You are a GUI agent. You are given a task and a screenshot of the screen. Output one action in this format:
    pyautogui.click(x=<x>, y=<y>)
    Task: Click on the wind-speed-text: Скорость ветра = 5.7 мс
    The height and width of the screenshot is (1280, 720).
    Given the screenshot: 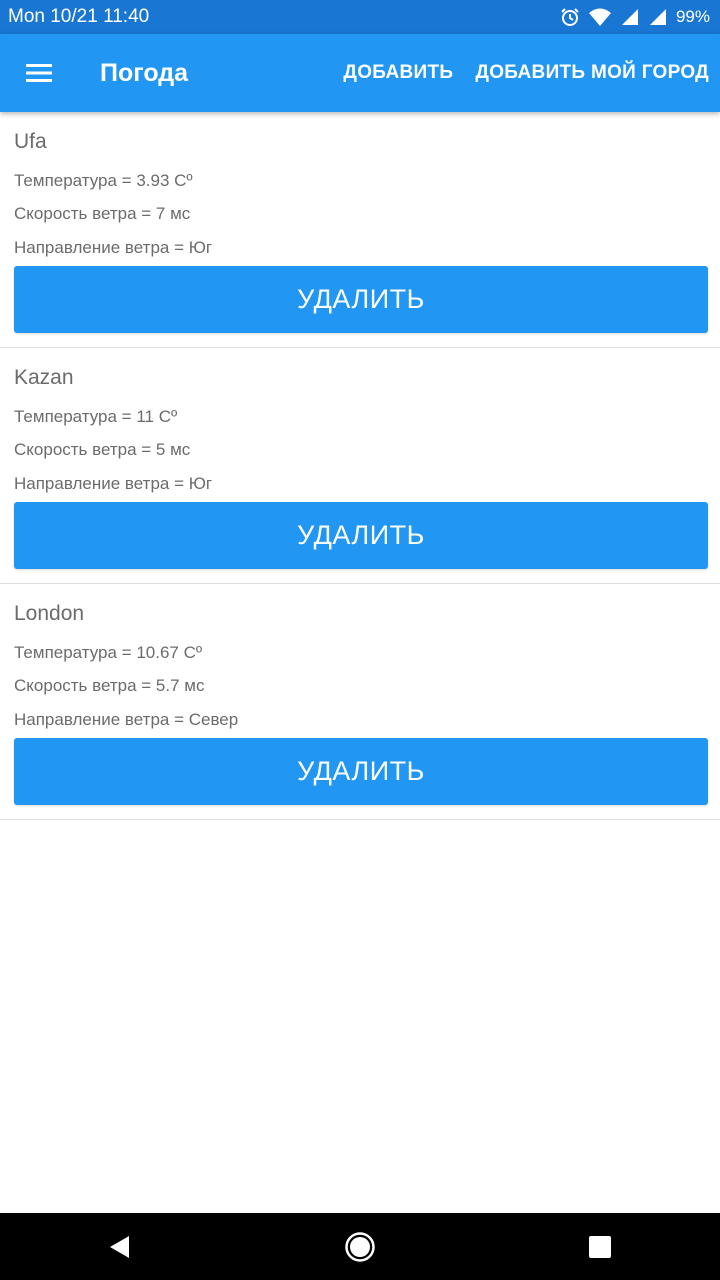 What is the action you would take?
    pyautogui.click(x=109, y=685)
    